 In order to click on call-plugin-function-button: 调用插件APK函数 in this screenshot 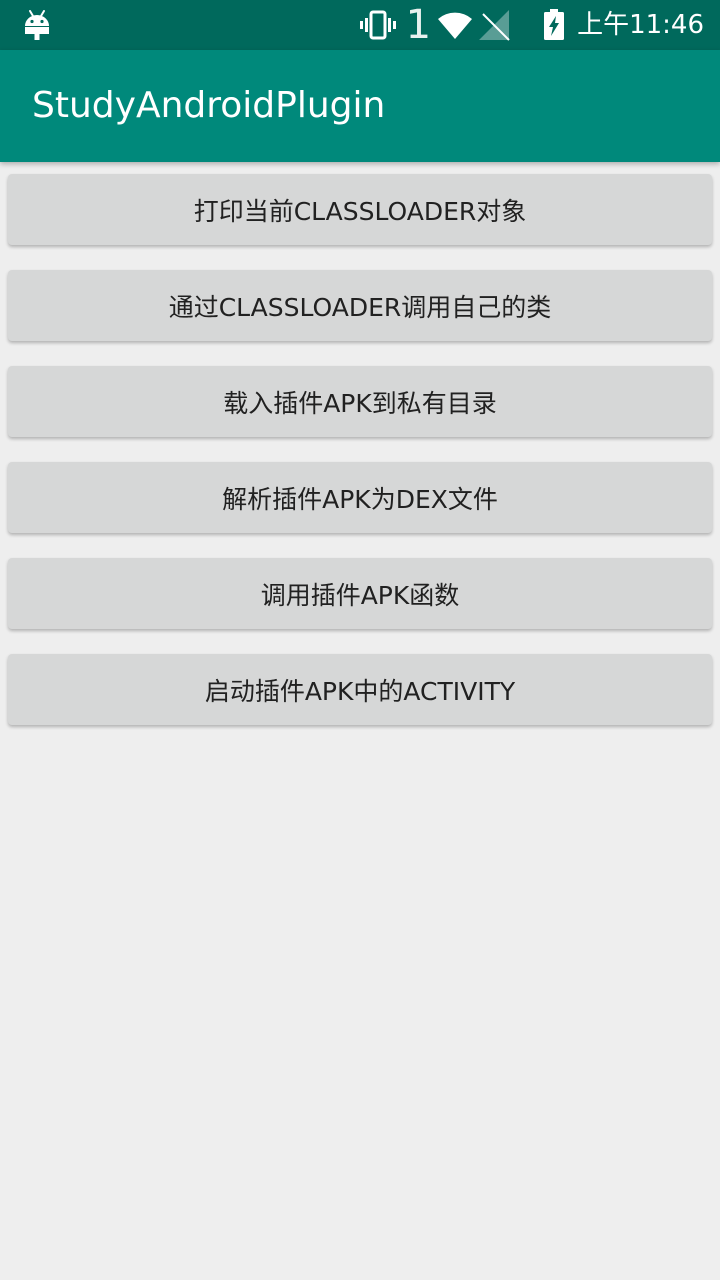, I will do `click(360, 593)`.